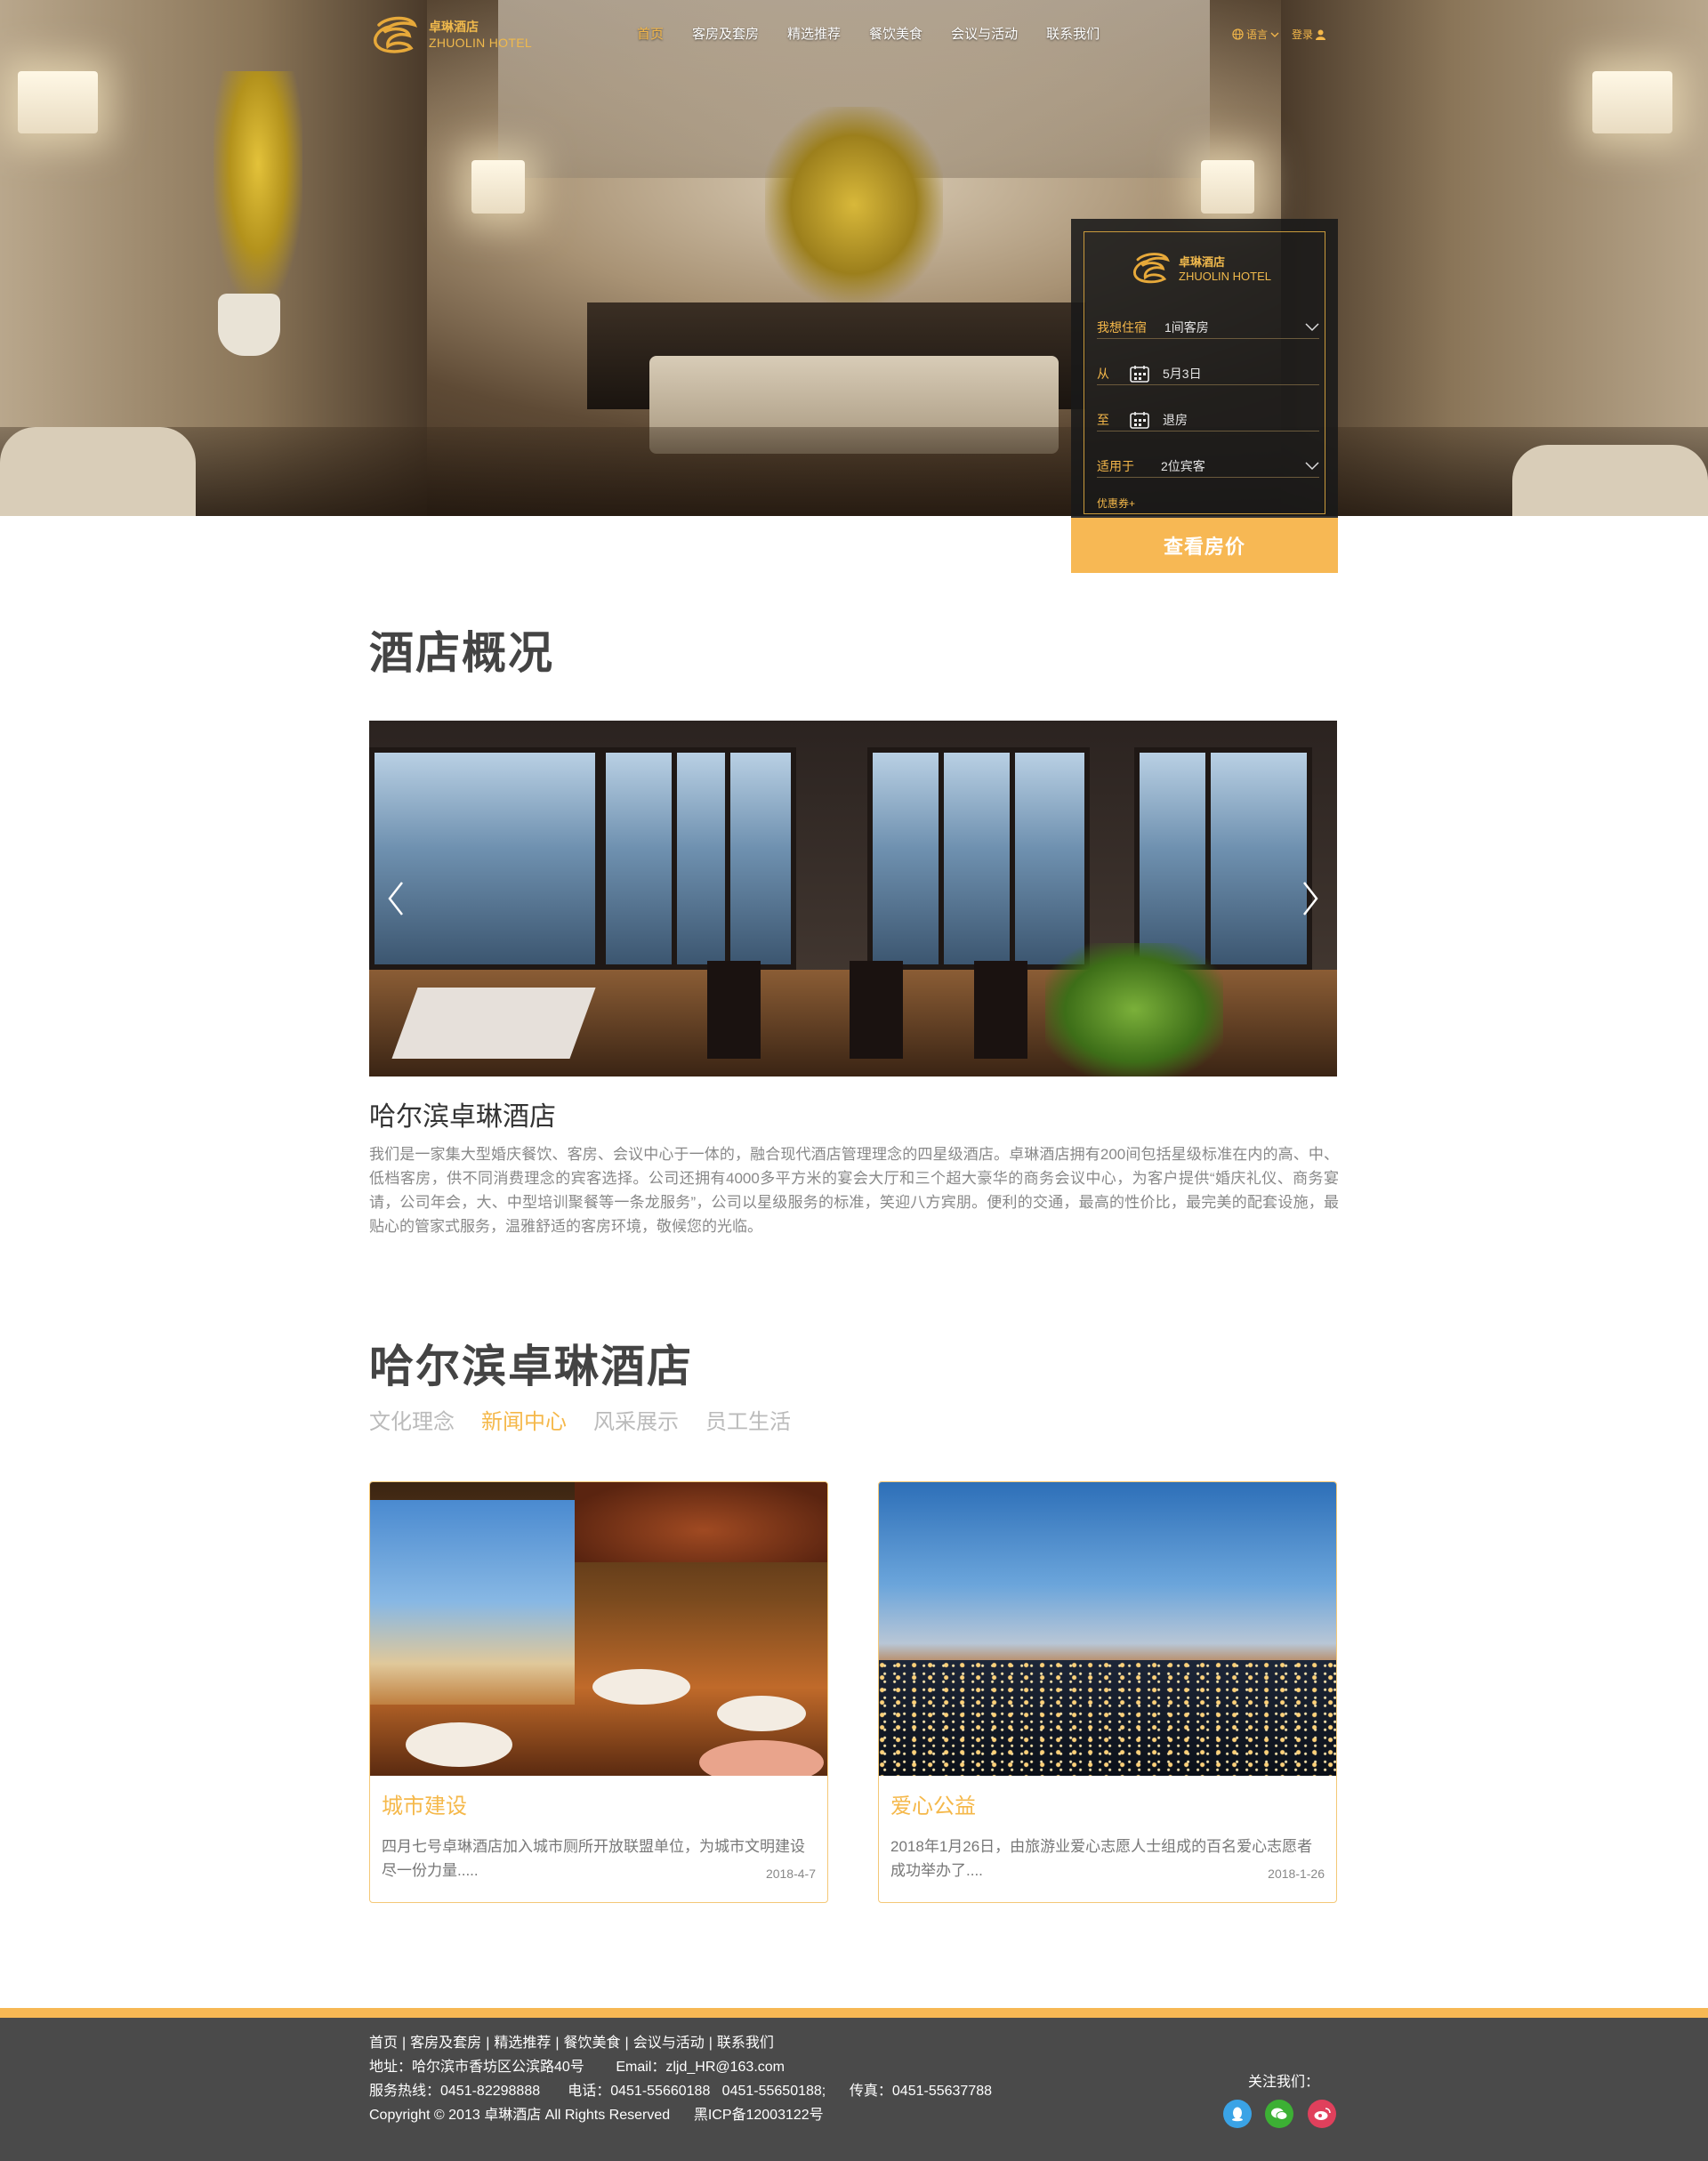  I want to click on language-selector: 语言, so click(1255, 34).